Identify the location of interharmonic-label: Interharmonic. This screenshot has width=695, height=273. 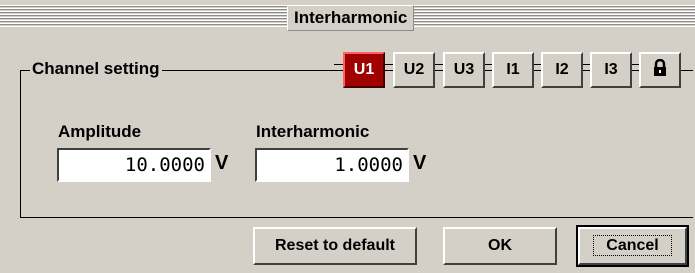
(313, 131).